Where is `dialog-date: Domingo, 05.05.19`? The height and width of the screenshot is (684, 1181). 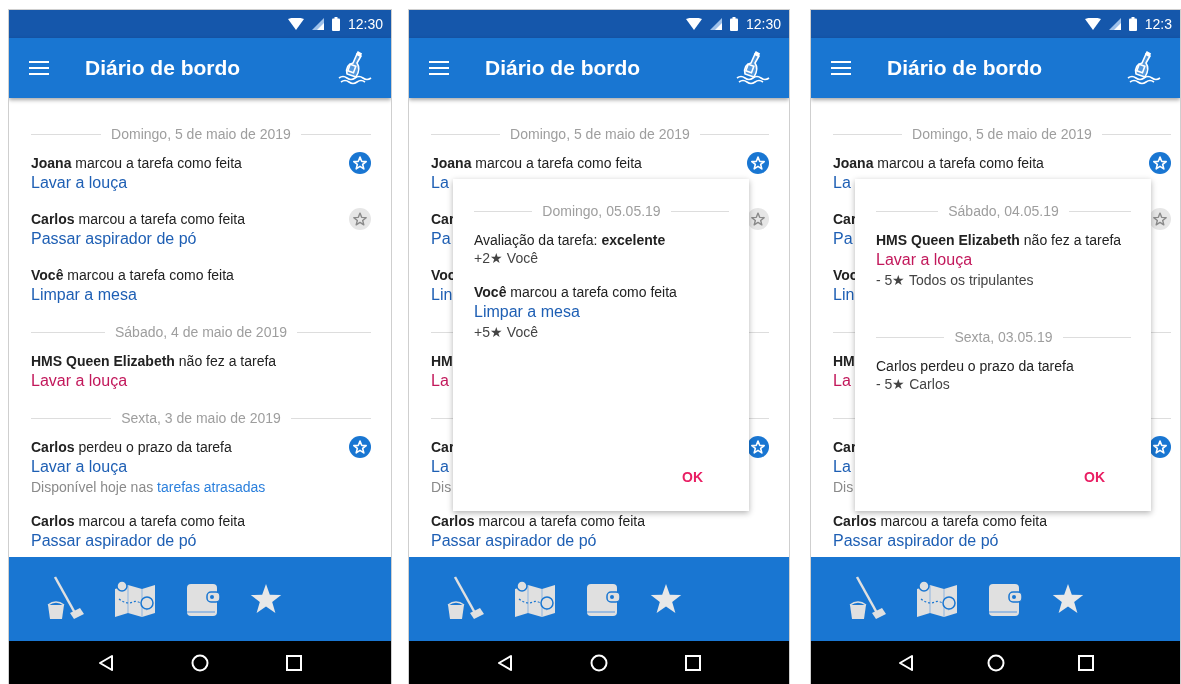
dialog-date: Domingo, 05.05.19 is located at coordinates (601, 211).